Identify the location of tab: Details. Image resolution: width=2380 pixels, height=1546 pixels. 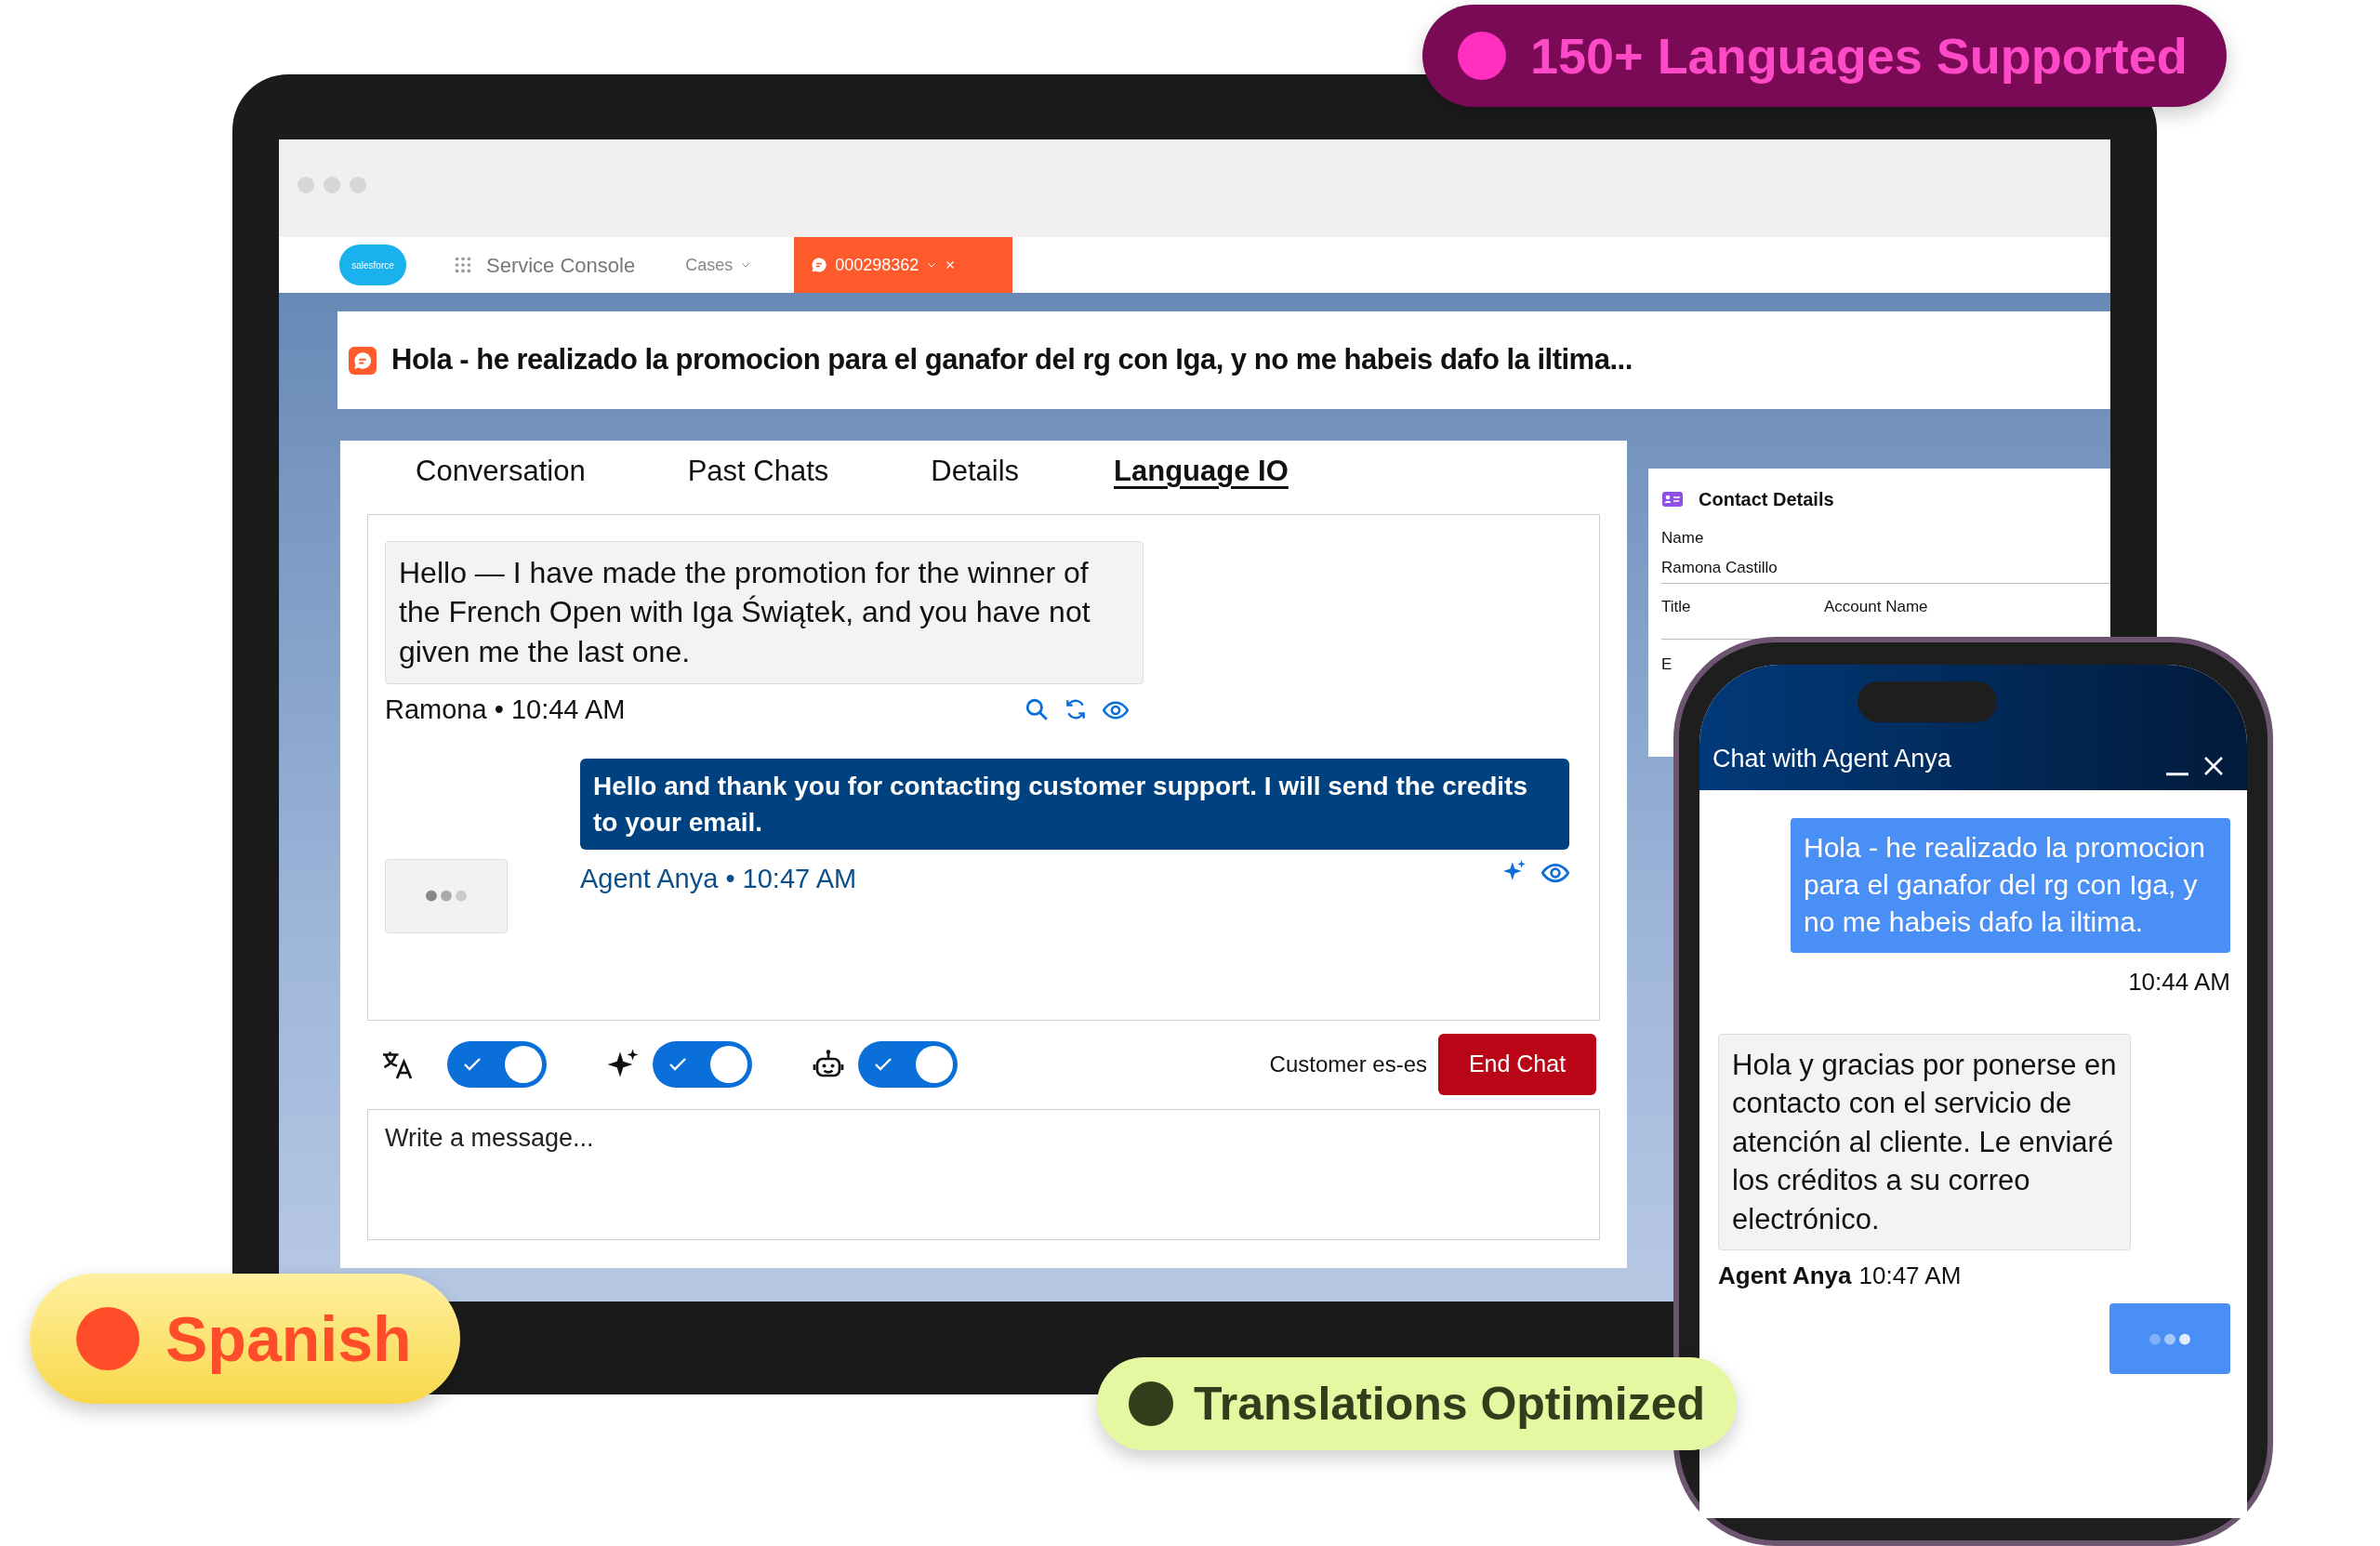
(975, 470).